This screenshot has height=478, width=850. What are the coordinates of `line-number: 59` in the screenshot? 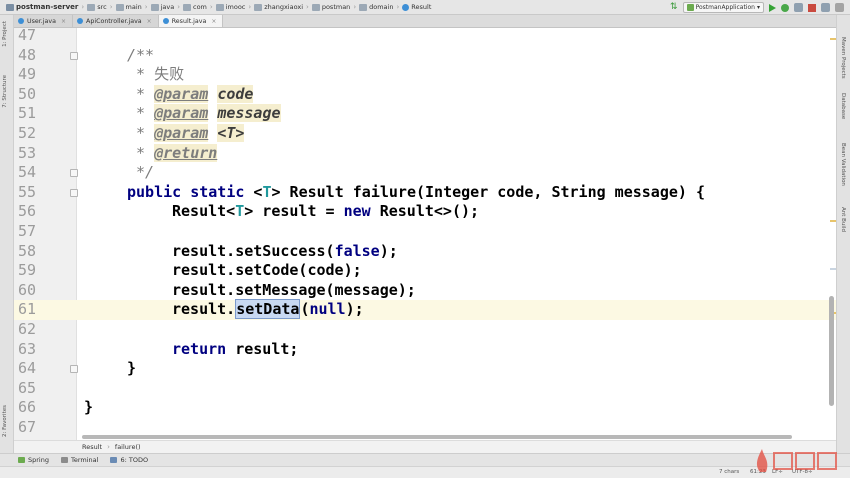 It's located at (27, 270).